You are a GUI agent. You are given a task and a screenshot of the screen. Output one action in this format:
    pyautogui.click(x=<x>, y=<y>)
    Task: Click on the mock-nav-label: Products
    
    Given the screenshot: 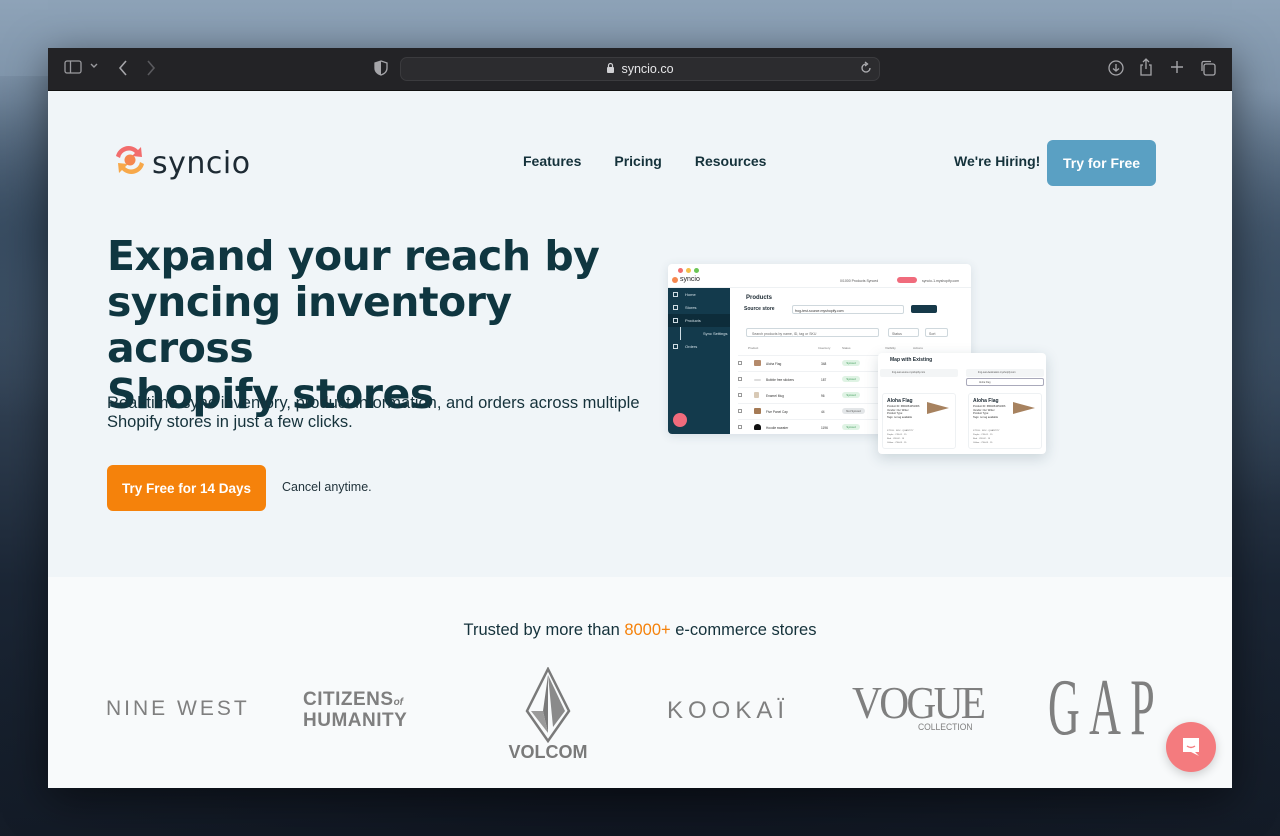 What is the action you would take?
    pyautogui.click(x=693, y=320)
    